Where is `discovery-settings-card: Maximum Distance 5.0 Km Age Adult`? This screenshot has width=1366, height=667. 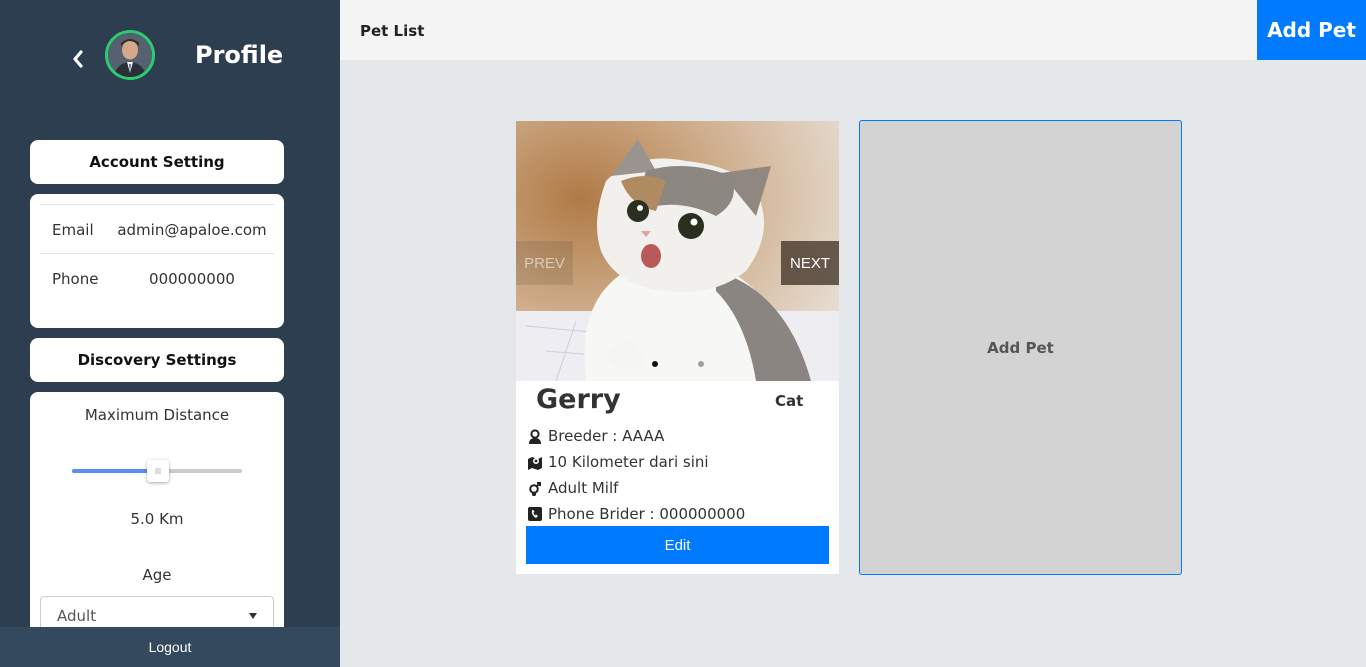 discovery-settings-card: Maximum Distance 5.0 Km Age Adult is located at coordinates (157, 512).